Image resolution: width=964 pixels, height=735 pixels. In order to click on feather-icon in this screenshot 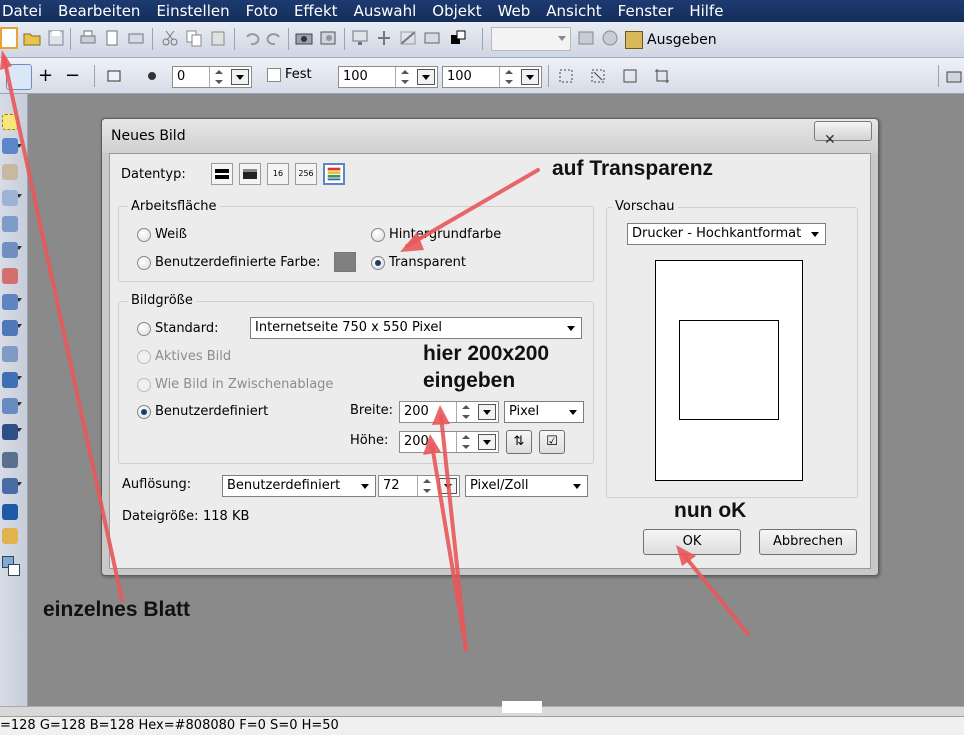, I will do `click(152, 76)`.